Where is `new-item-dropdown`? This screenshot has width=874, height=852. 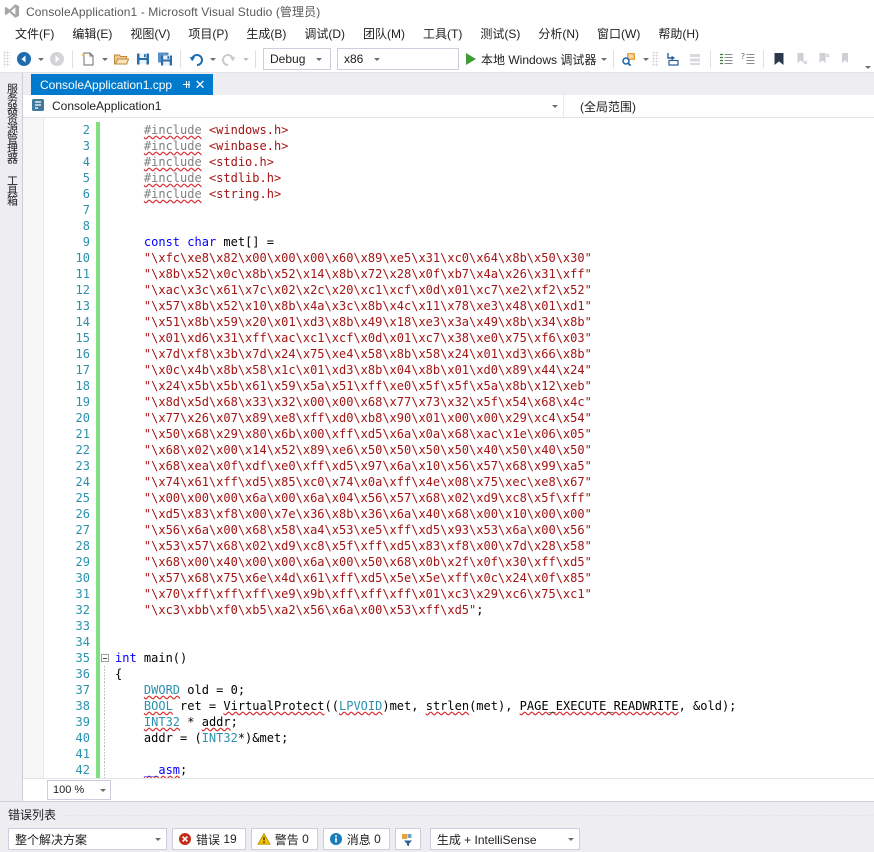 new-item-dropdown is located at coordinates (104, 59).